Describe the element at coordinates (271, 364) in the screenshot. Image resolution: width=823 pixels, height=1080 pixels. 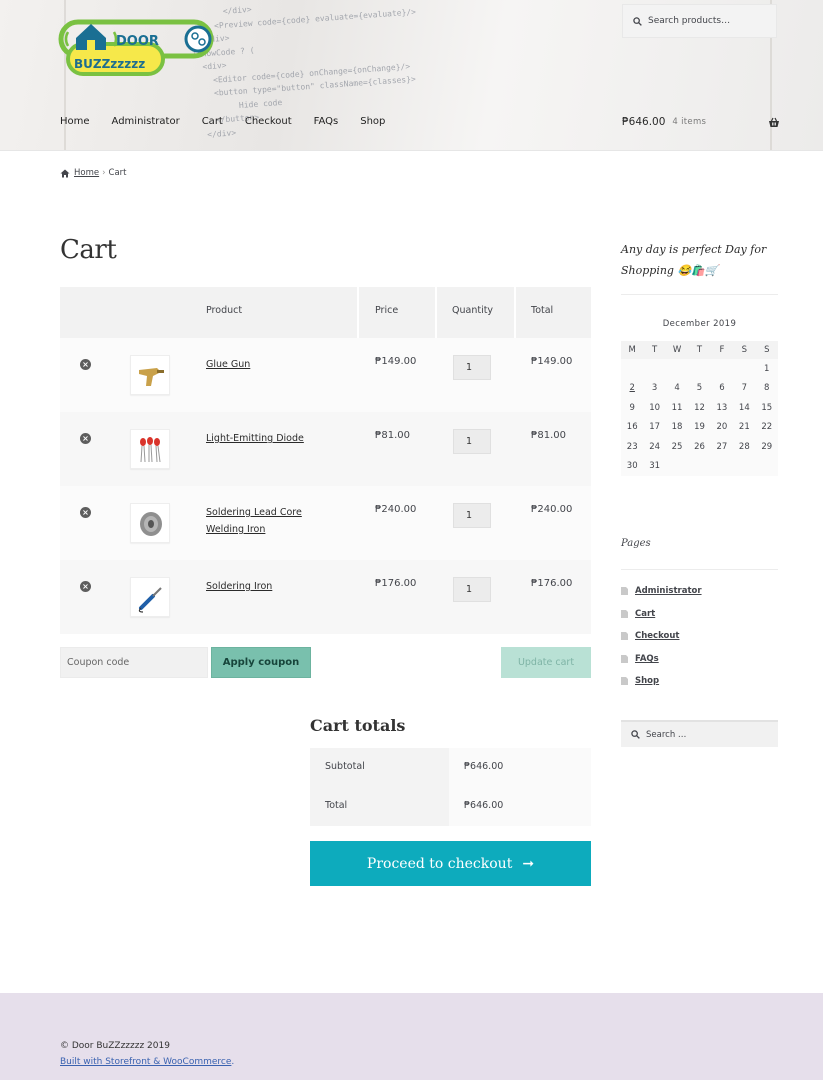
I see `product-name-link: Glue Gun` at that location.